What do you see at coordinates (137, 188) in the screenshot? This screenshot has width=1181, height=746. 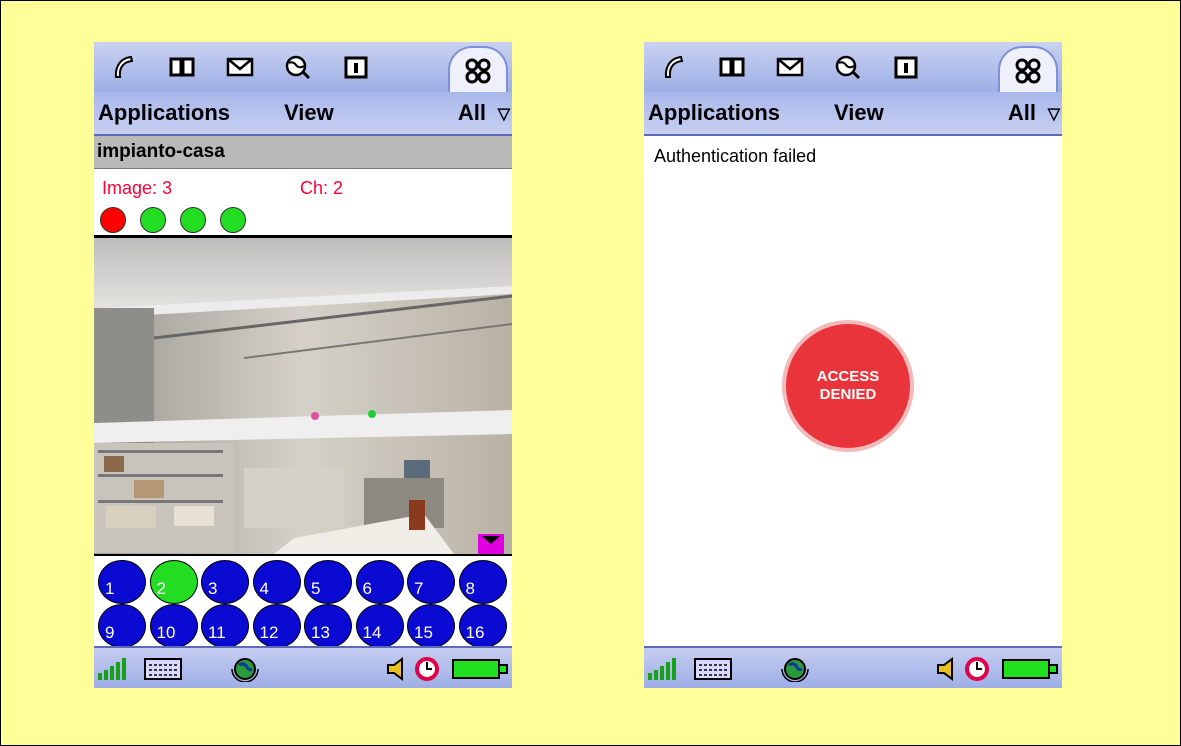 I see `image-counter: Image: 3` at bounding box center [137, 188].